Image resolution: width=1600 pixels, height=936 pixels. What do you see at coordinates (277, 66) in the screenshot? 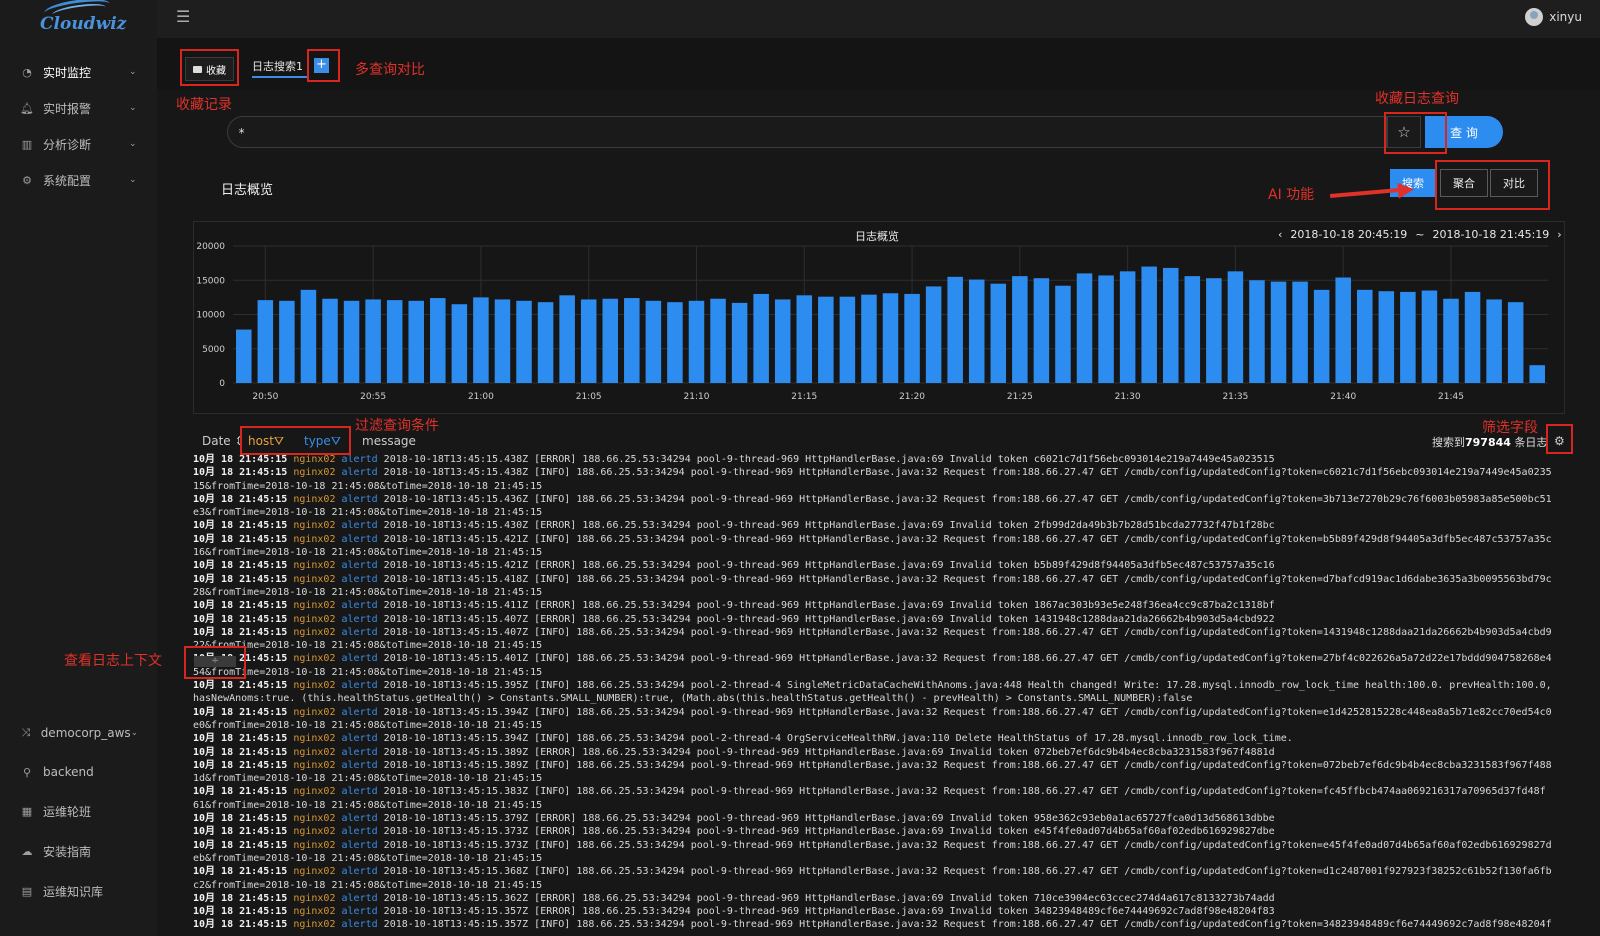
I see `tab-log-search-1: 日志搜索1` at bounding box center [277, 66].